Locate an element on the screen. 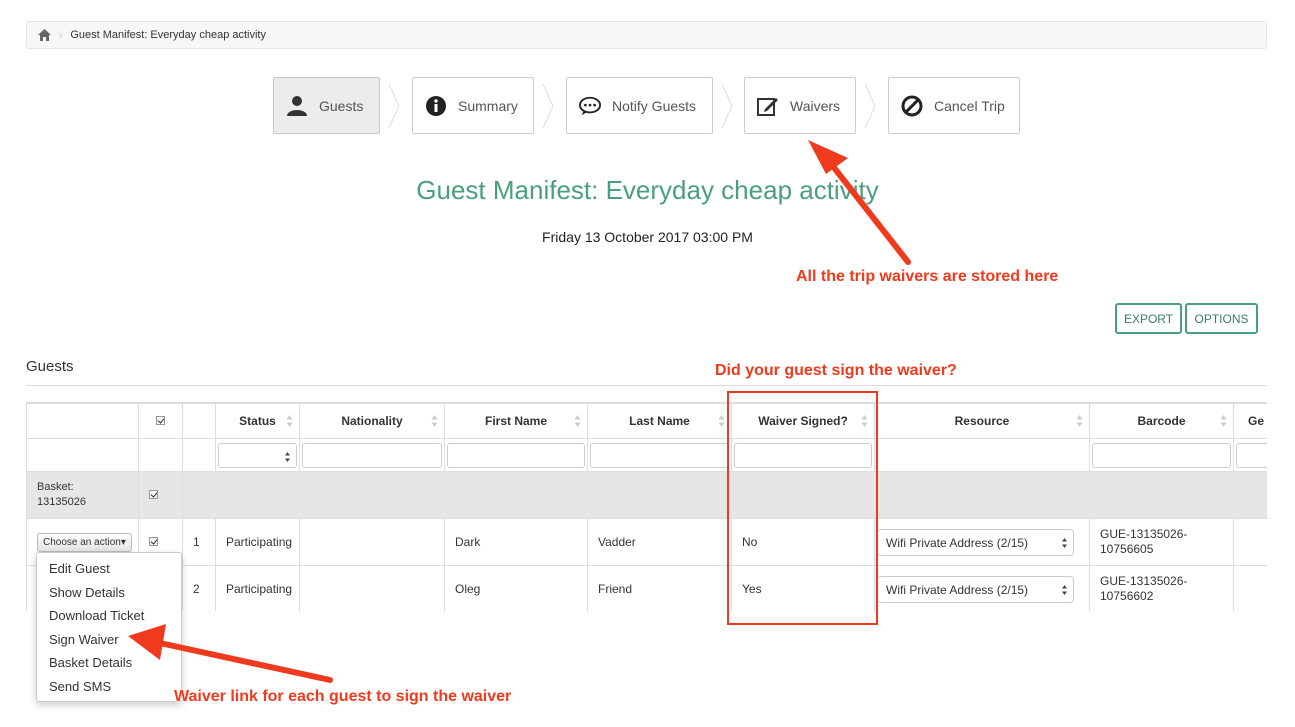  page-title: Guest Manifest: Everyday cheap activity is located at coordinates (647, 190).